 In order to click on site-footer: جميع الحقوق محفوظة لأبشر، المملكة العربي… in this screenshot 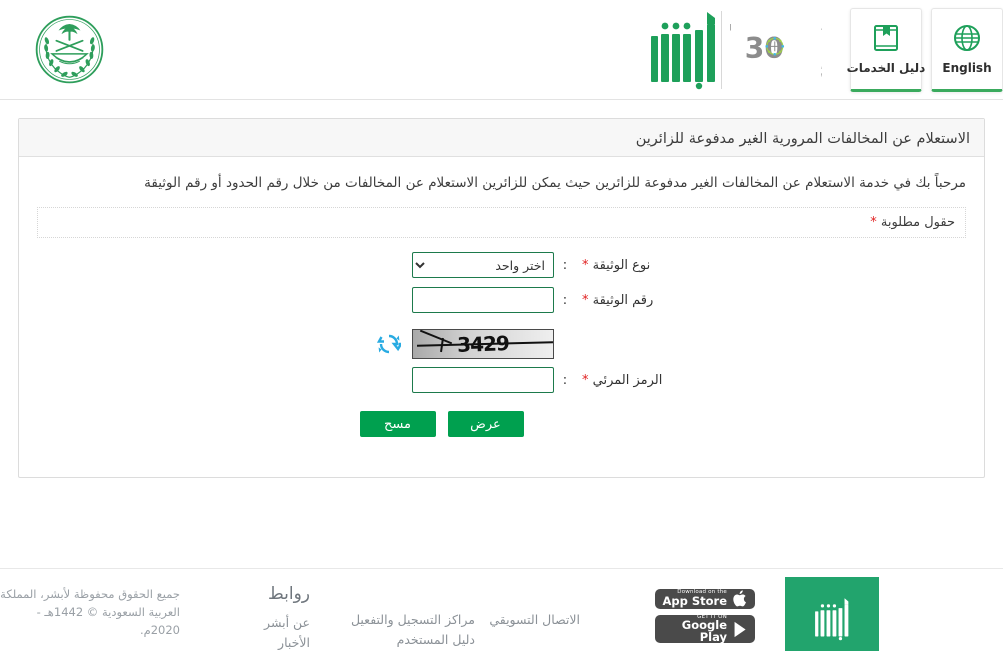, I will do `click(501, 609)`.